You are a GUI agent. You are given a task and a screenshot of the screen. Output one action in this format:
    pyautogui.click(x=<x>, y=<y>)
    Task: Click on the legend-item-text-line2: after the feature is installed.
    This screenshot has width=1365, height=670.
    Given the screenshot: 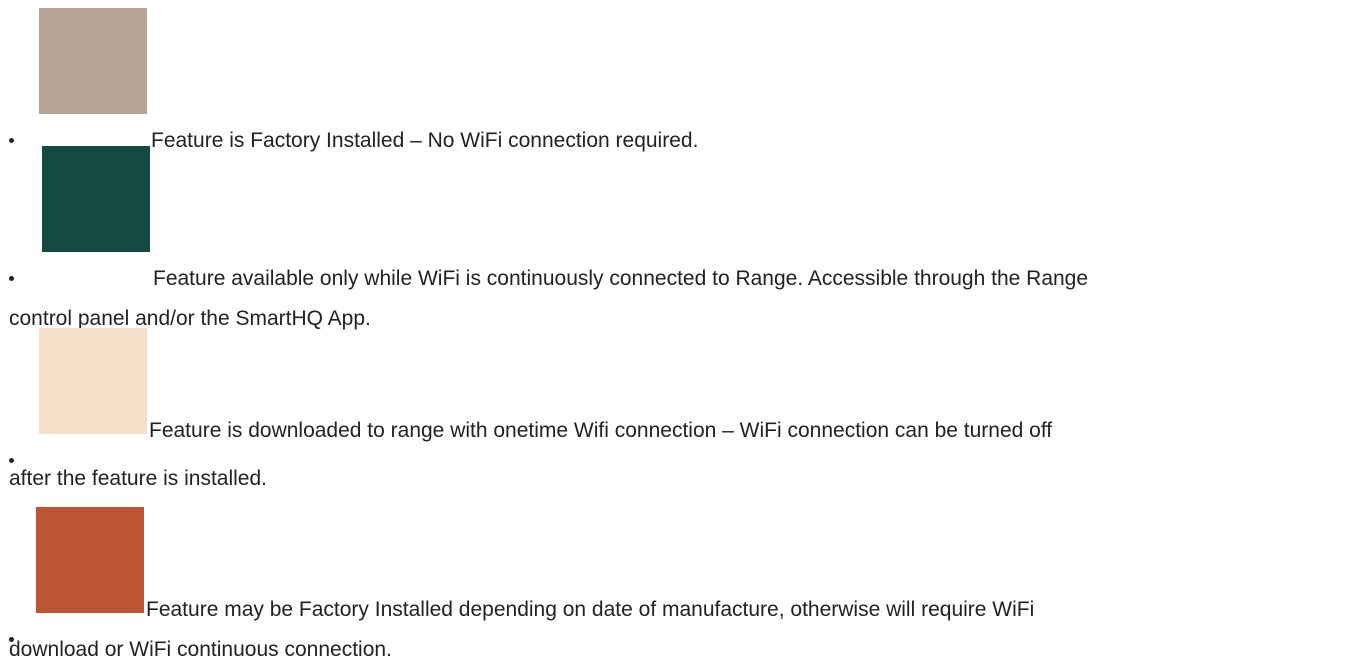 What is the action you would take?
    pyautogui.click(x=138, y=478)
    